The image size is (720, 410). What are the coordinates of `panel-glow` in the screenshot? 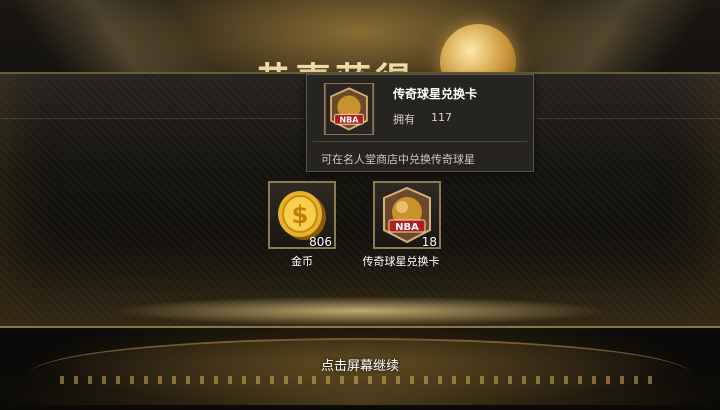 It's located at (360, 311).